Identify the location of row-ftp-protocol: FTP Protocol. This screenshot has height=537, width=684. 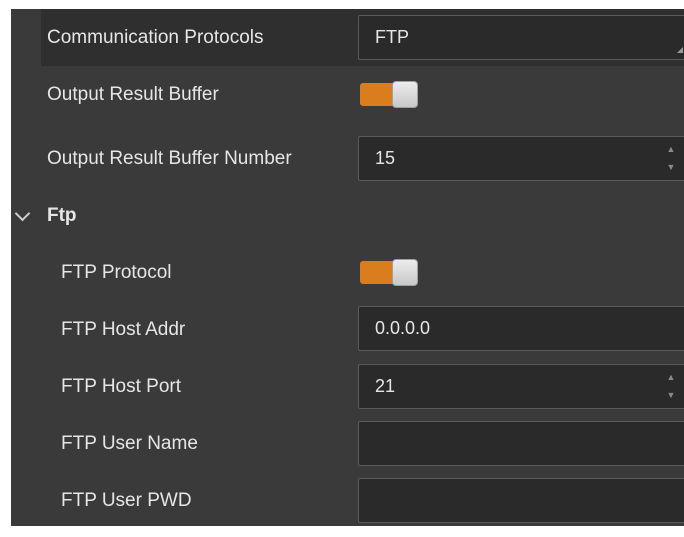
(347, 272).